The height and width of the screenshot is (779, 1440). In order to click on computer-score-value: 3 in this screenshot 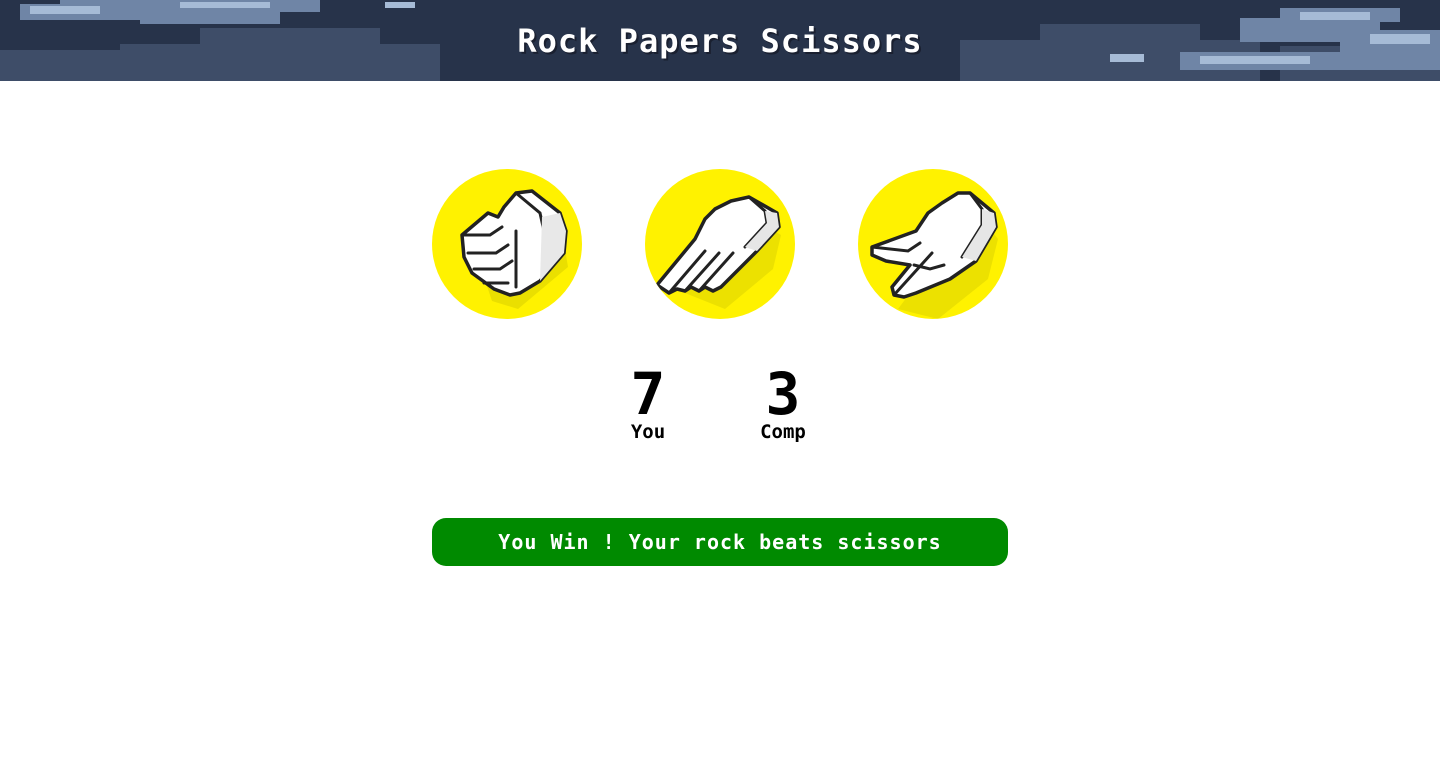, I will do `click(783, 394)`.